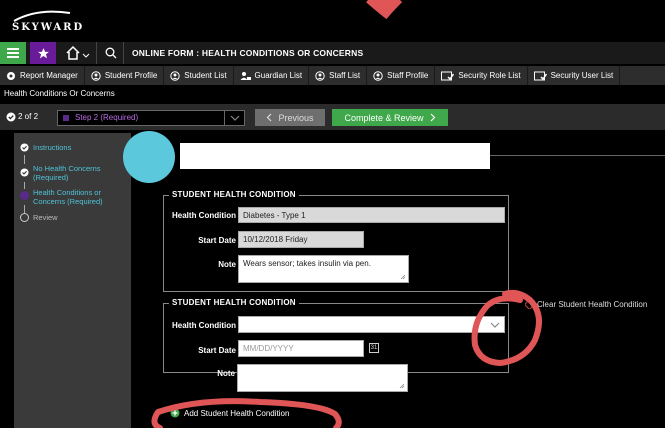  What do you see at coordinates (49, 75) in the screenshot?
I see `toolbar-label: Report Manager` at bounding box center [49, 75].